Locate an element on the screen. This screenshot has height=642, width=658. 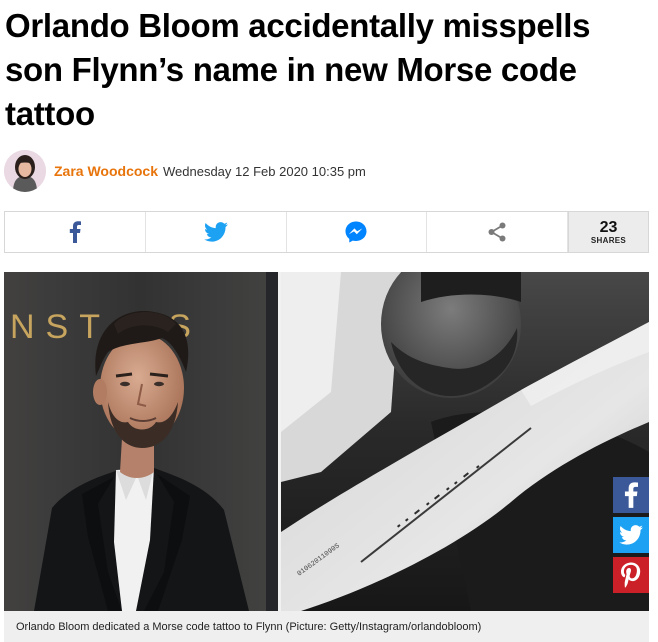
floating-share-bar is located at coordinates (631, 537).